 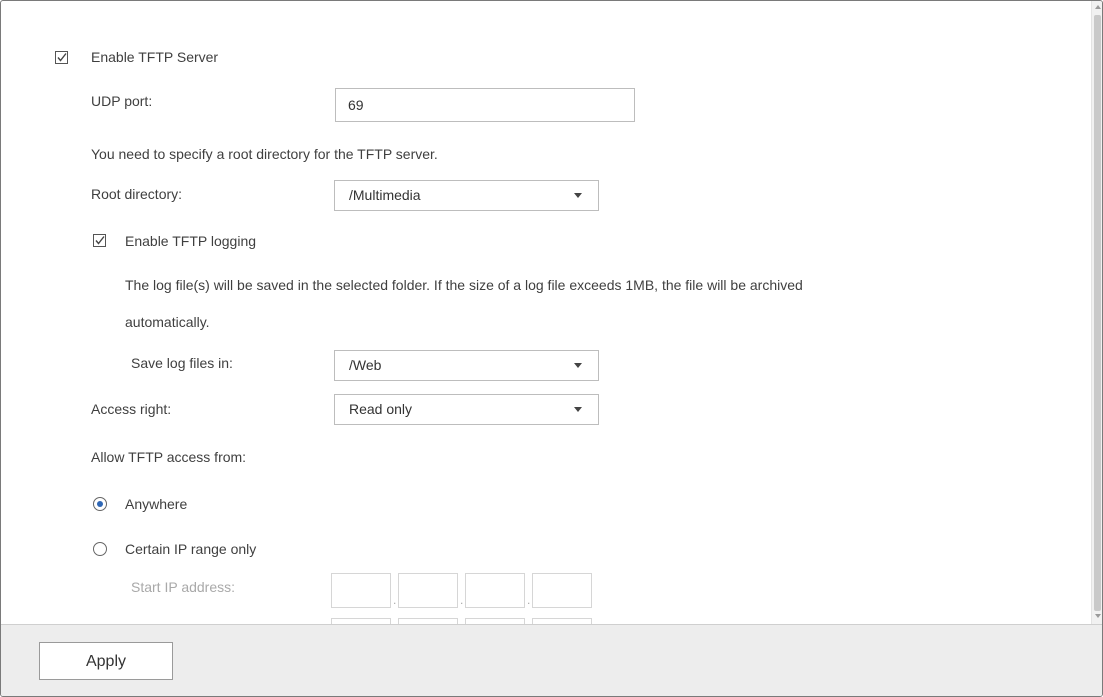 I want to click on apply-button: Apply, so click(x=106, y=661).